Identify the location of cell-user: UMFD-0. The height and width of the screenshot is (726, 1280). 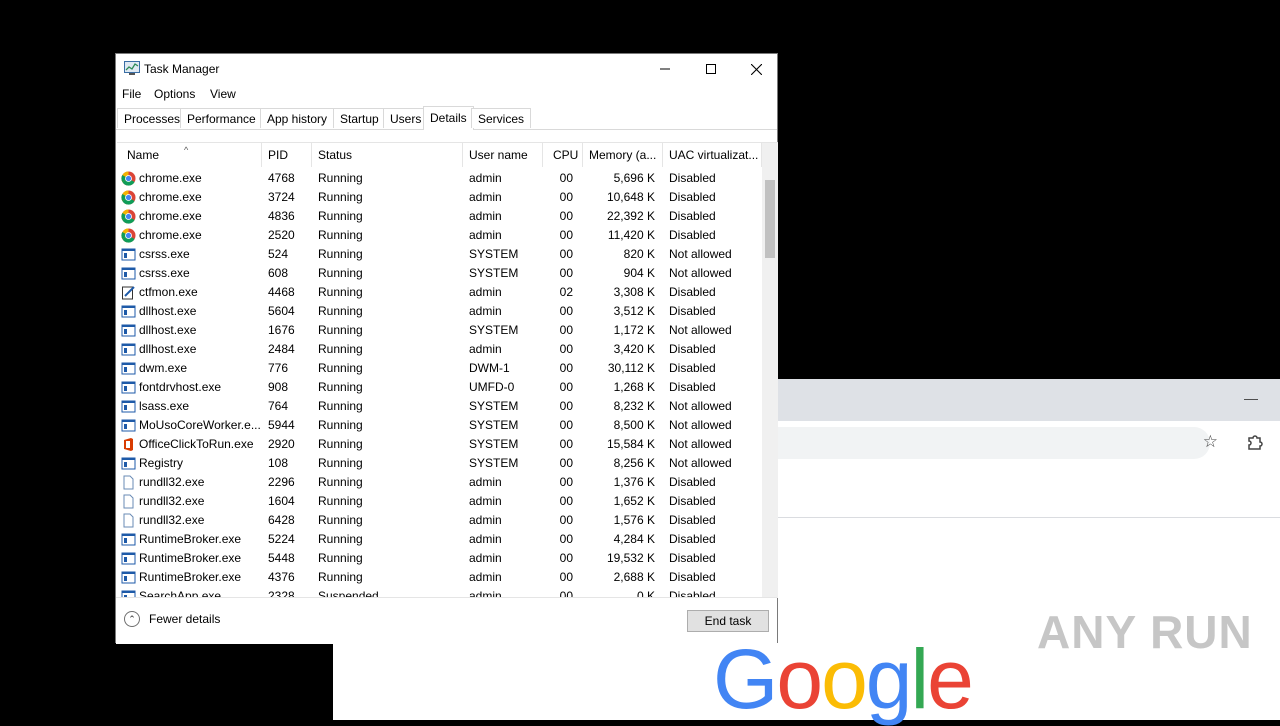
(492, 387).